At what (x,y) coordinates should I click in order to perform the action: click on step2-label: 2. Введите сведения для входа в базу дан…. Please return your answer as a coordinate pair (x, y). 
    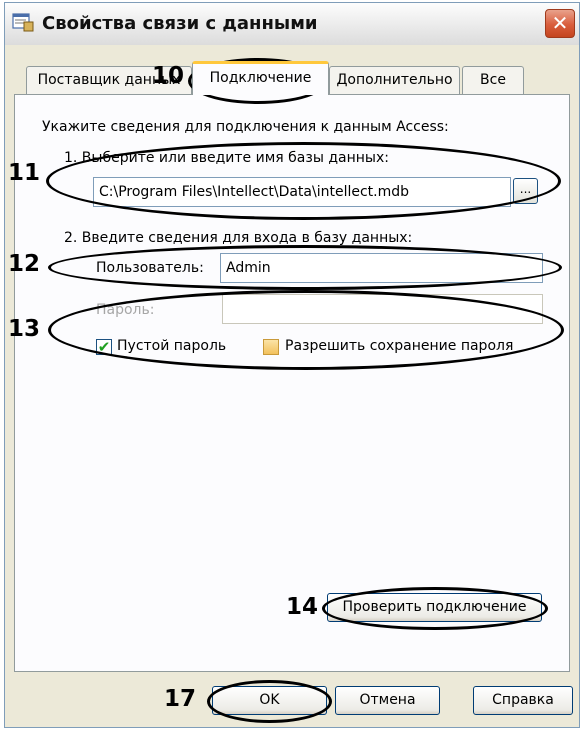
    Looking at the image, I should click on (238, 238).